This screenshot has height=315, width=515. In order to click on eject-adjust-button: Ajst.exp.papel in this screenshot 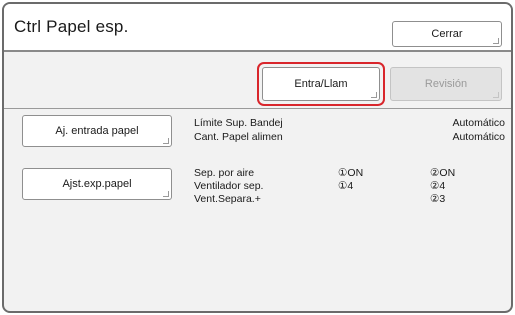, I will do `click(97, 184)`.